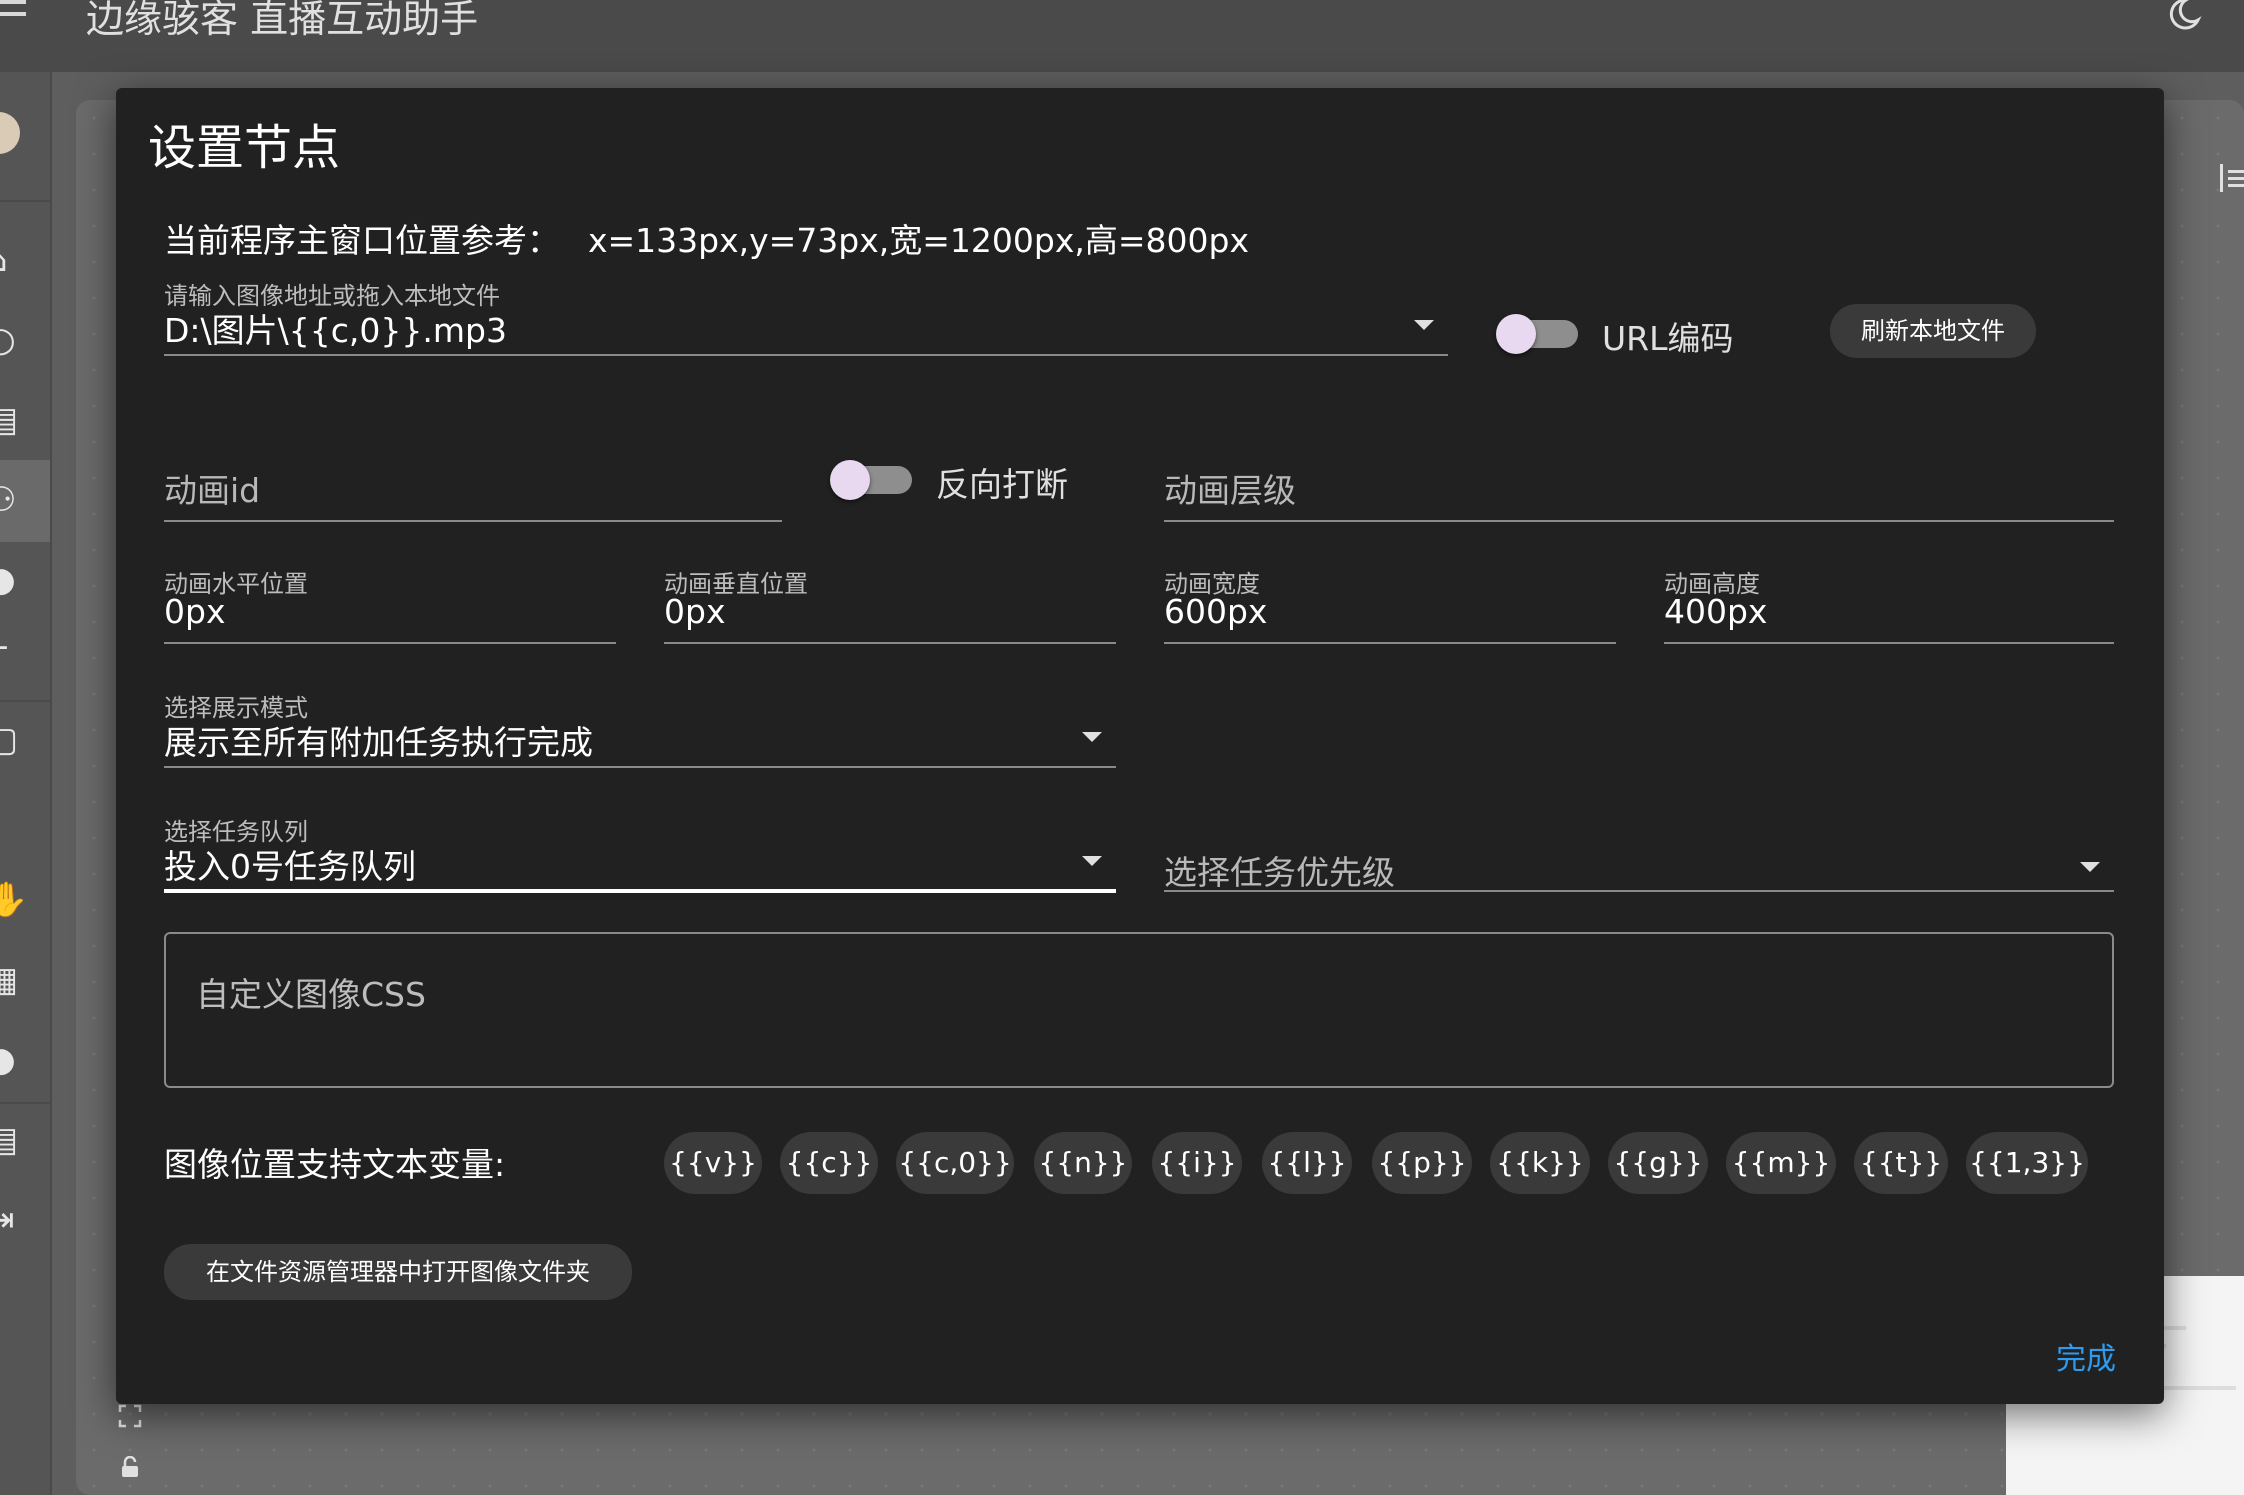 This screenshot has width=2244, height=1495. I want to click on nodes-icon: ⚇, so click(20, 500).